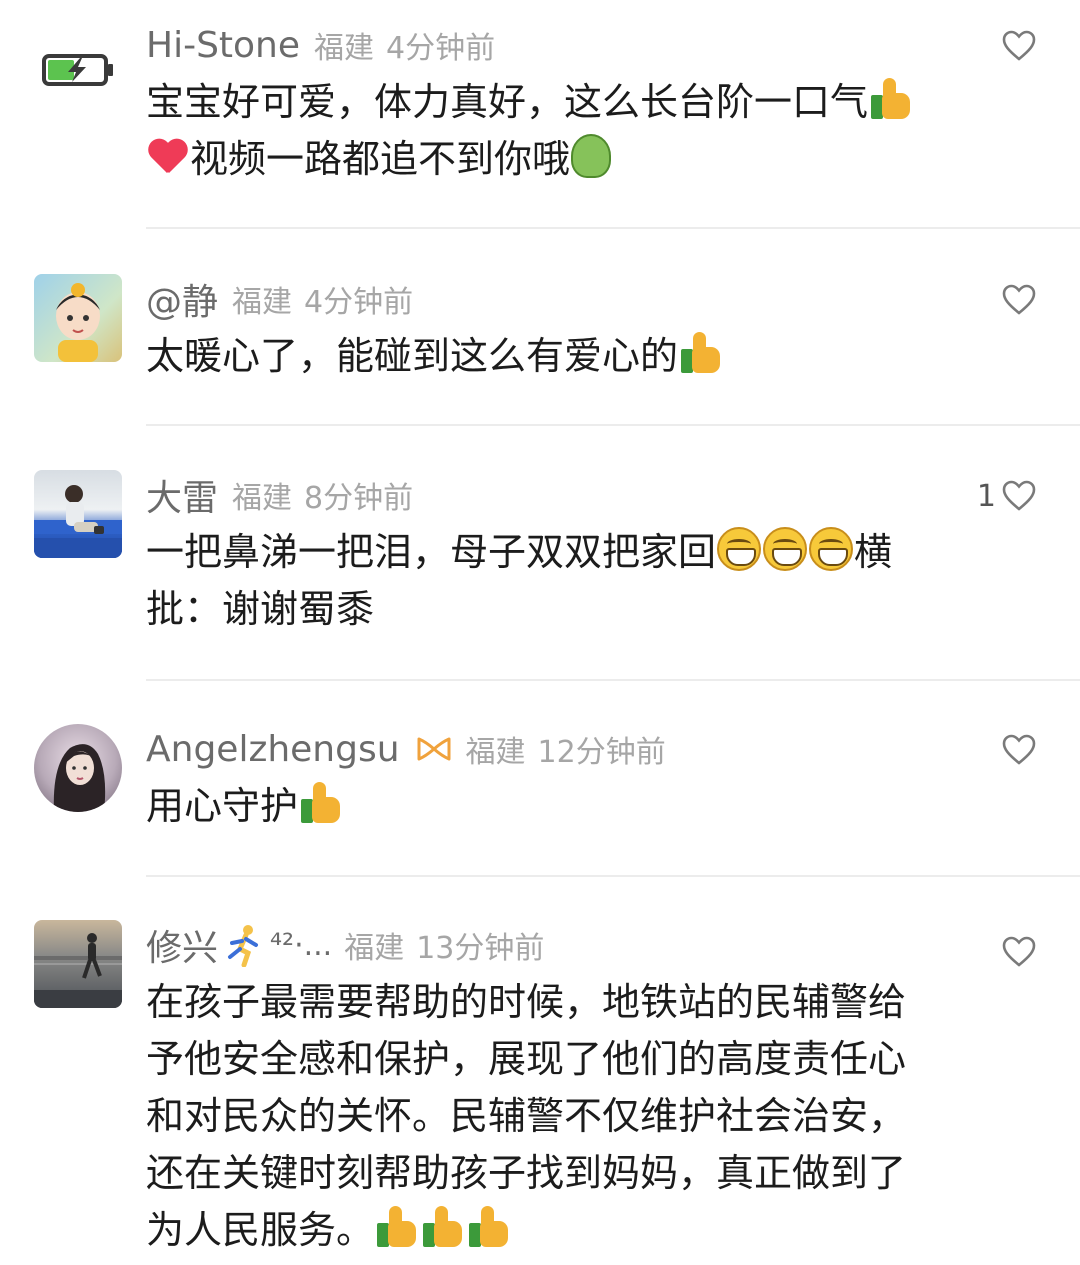  What do you see at coordinates (526, 1059) in the screenshot?
I see `comment-text-line: 予他安全感和保护，展现了他们的高度责任心` at bounding box center [526, 1059].